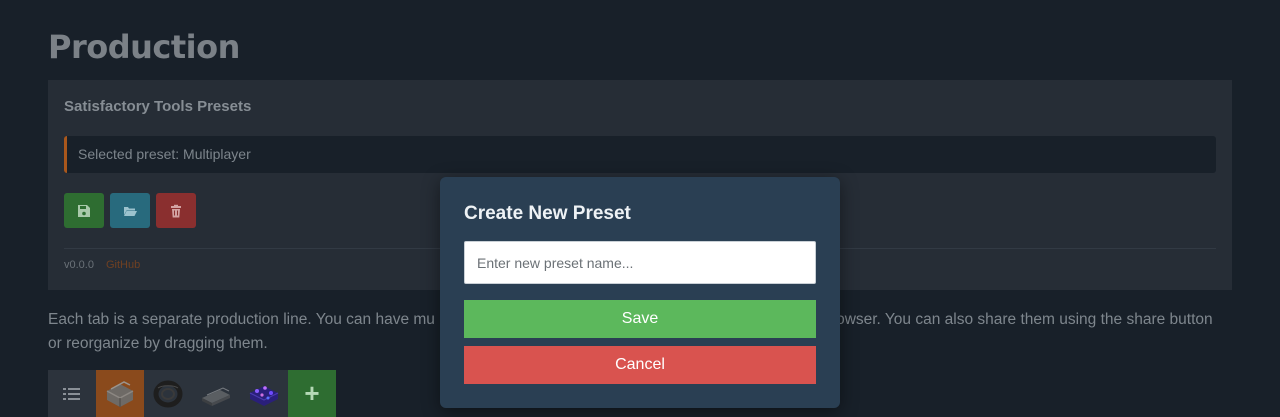 This screenshot has width=1280, height=417. I want to click on load-preset-button, so click(130, 210).